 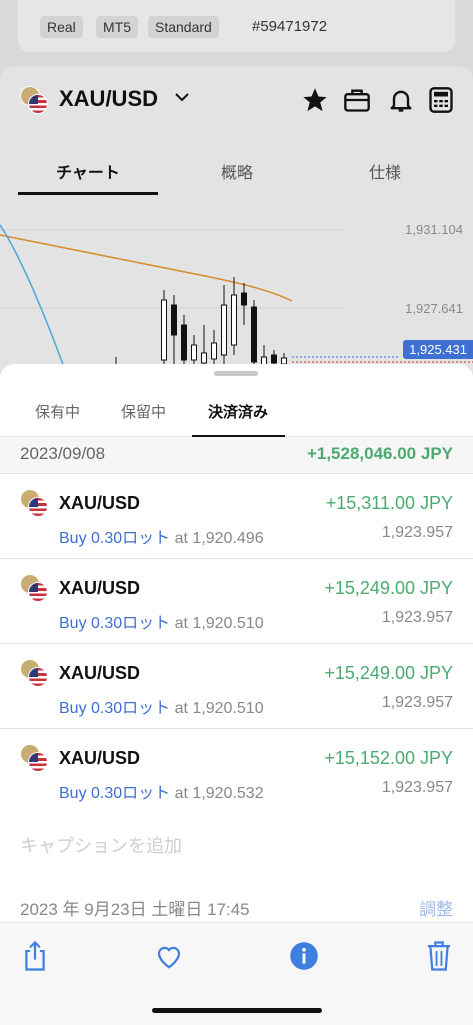 I want to click on tab-specifications: 仕様, so click(x=385, y=171).